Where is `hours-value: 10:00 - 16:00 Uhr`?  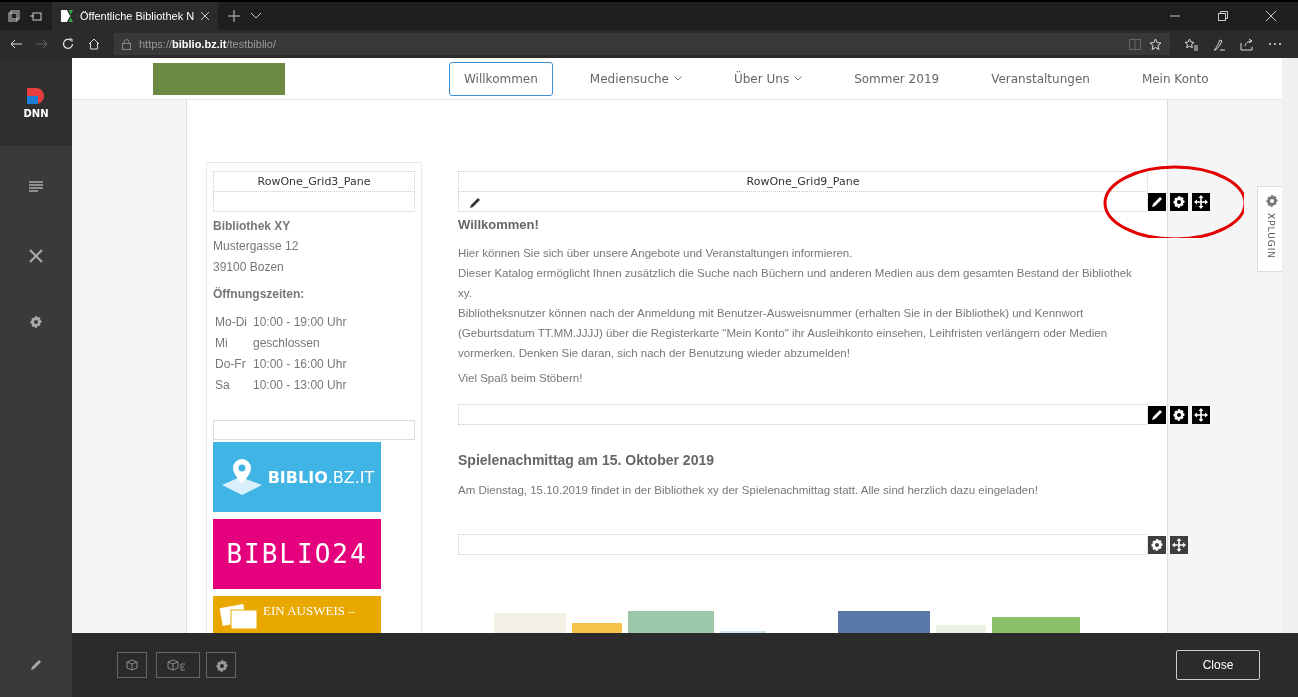
hours-value: 10:00 - 16:00 Uhr is located at coordinates (300, 364).